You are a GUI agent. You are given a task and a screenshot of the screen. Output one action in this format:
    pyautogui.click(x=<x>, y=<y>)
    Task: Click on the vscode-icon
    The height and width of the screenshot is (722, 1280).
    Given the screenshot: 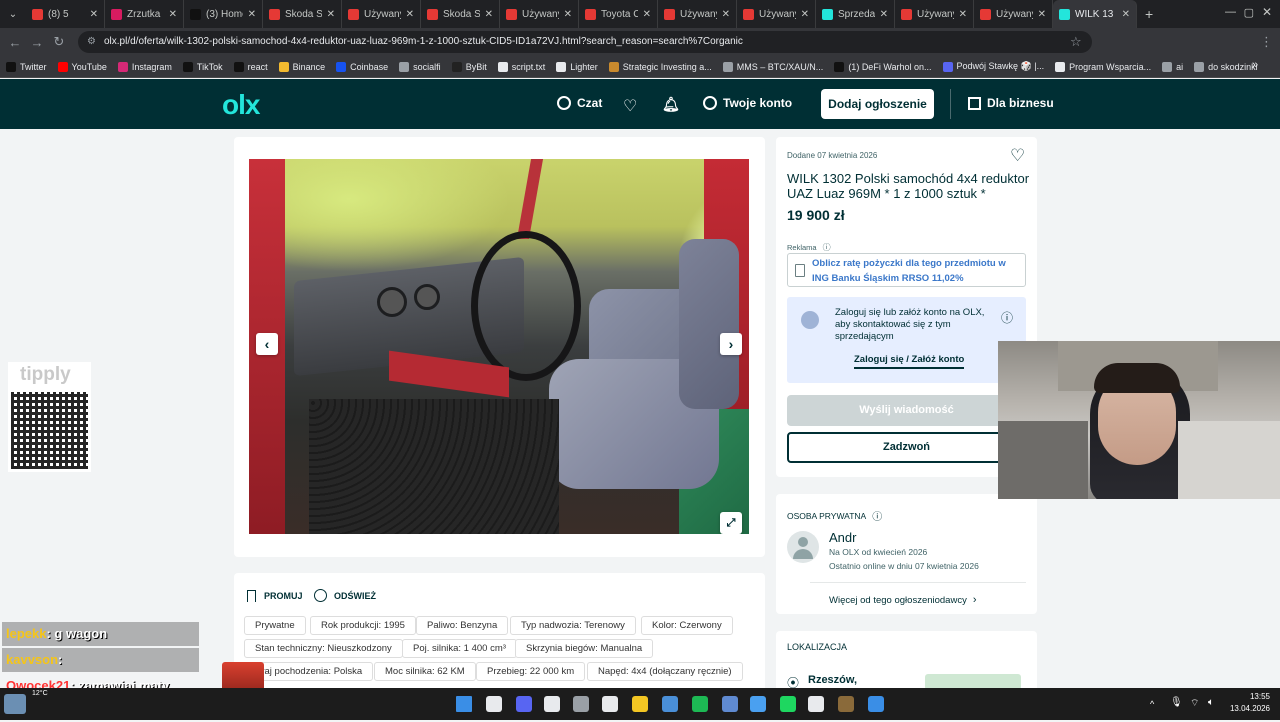 What is the action you would take?
    pyautogui.click(x=876, y=704)
    